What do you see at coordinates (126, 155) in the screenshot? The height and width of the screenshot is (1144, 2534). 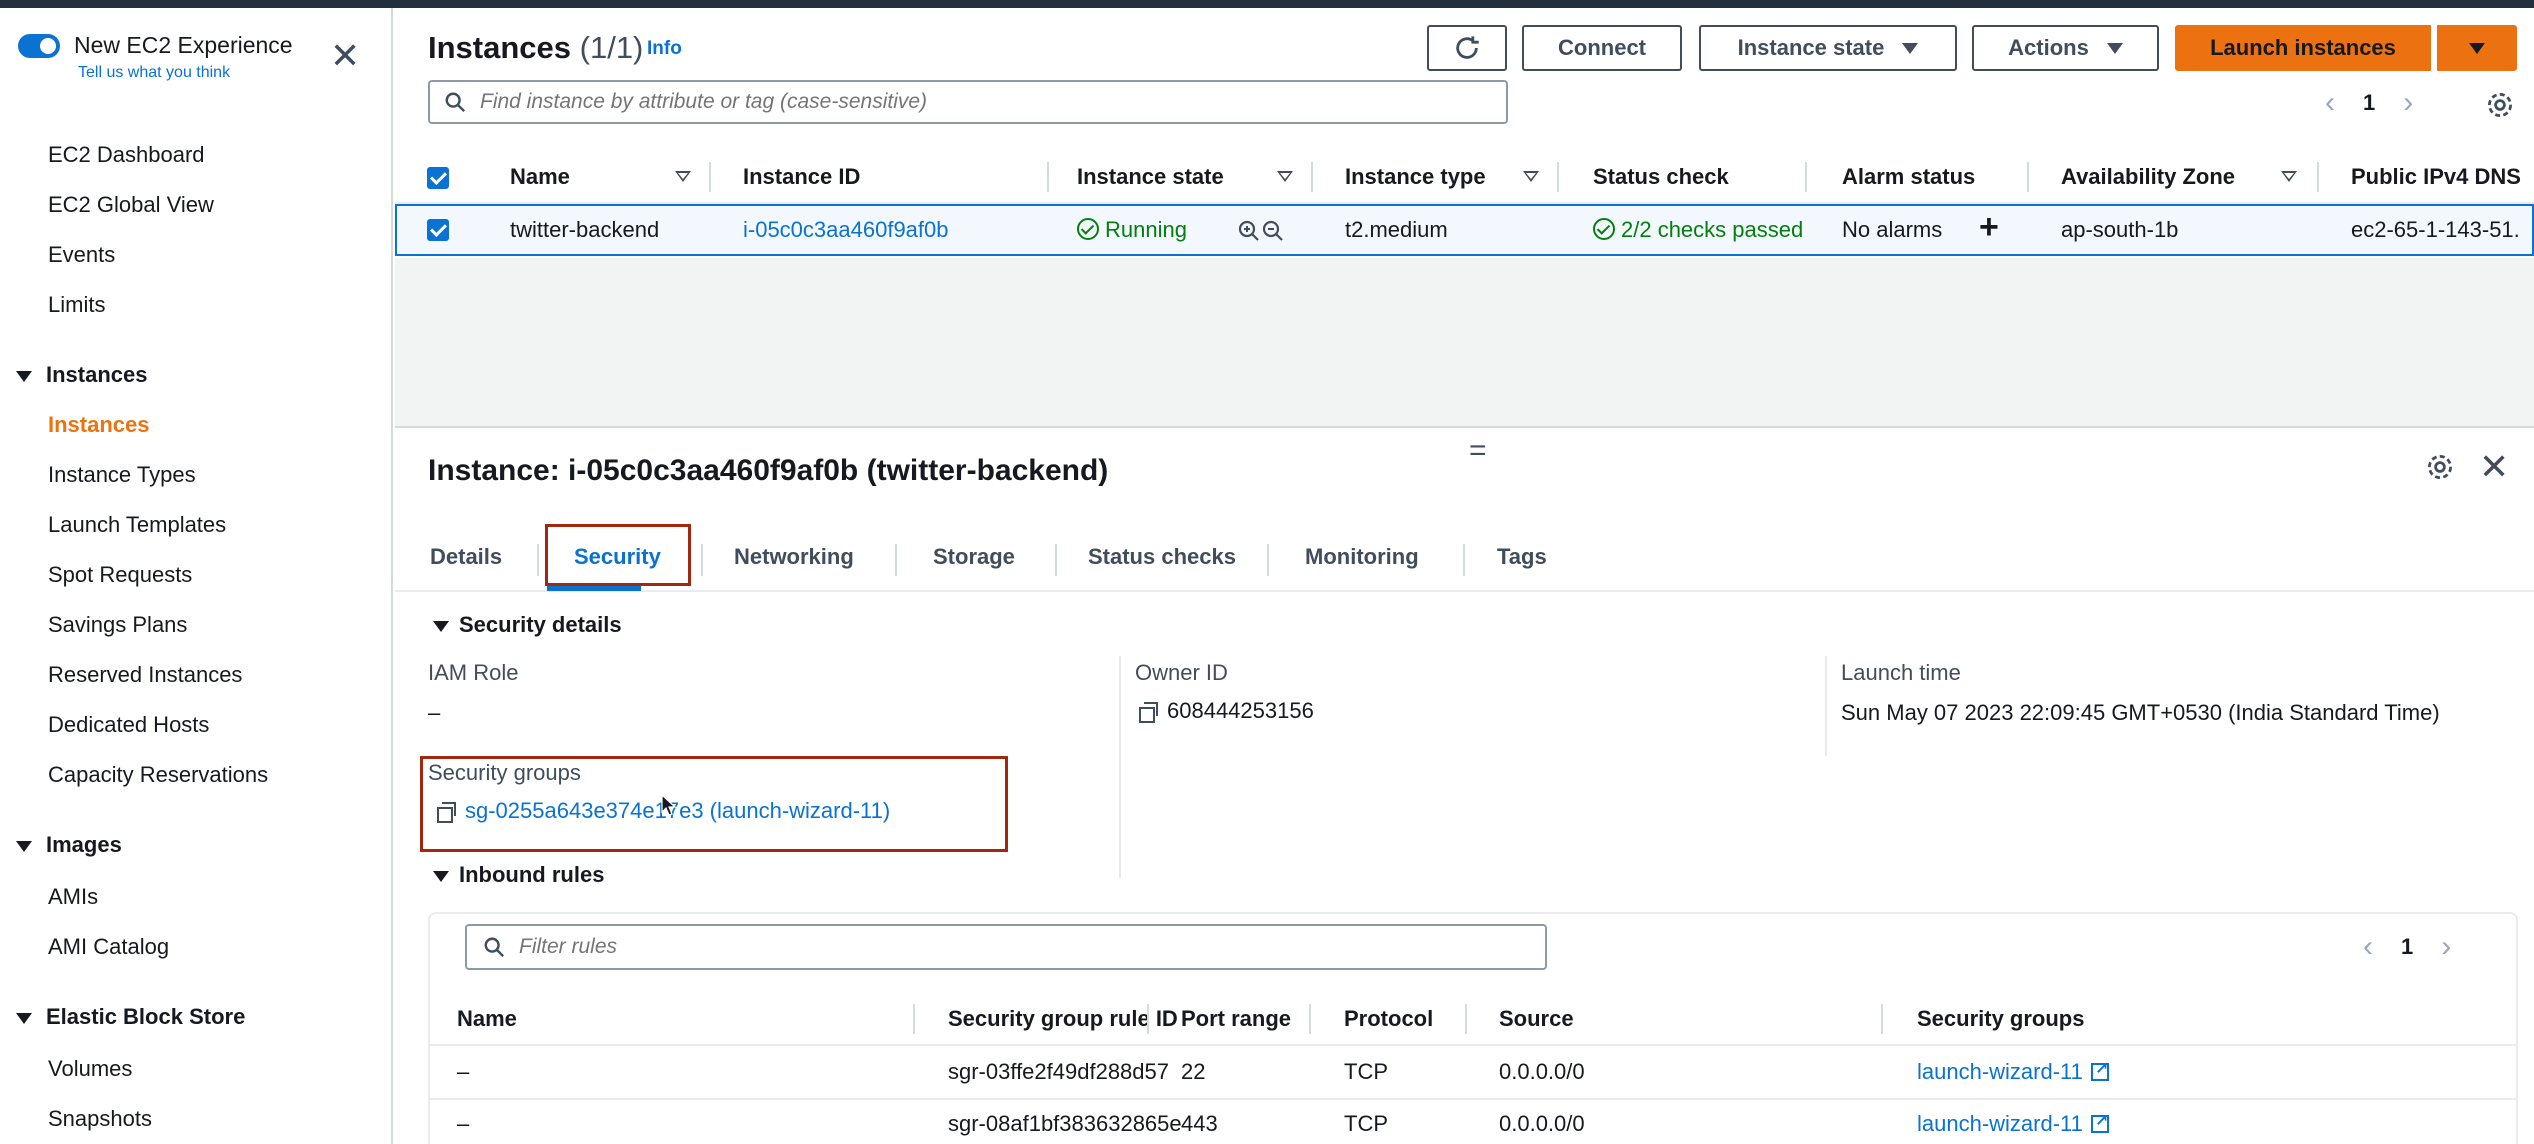 I see `sidebar-item-ec2-dashboard: EC2 Dashboard` at bounding box center [126, 155].